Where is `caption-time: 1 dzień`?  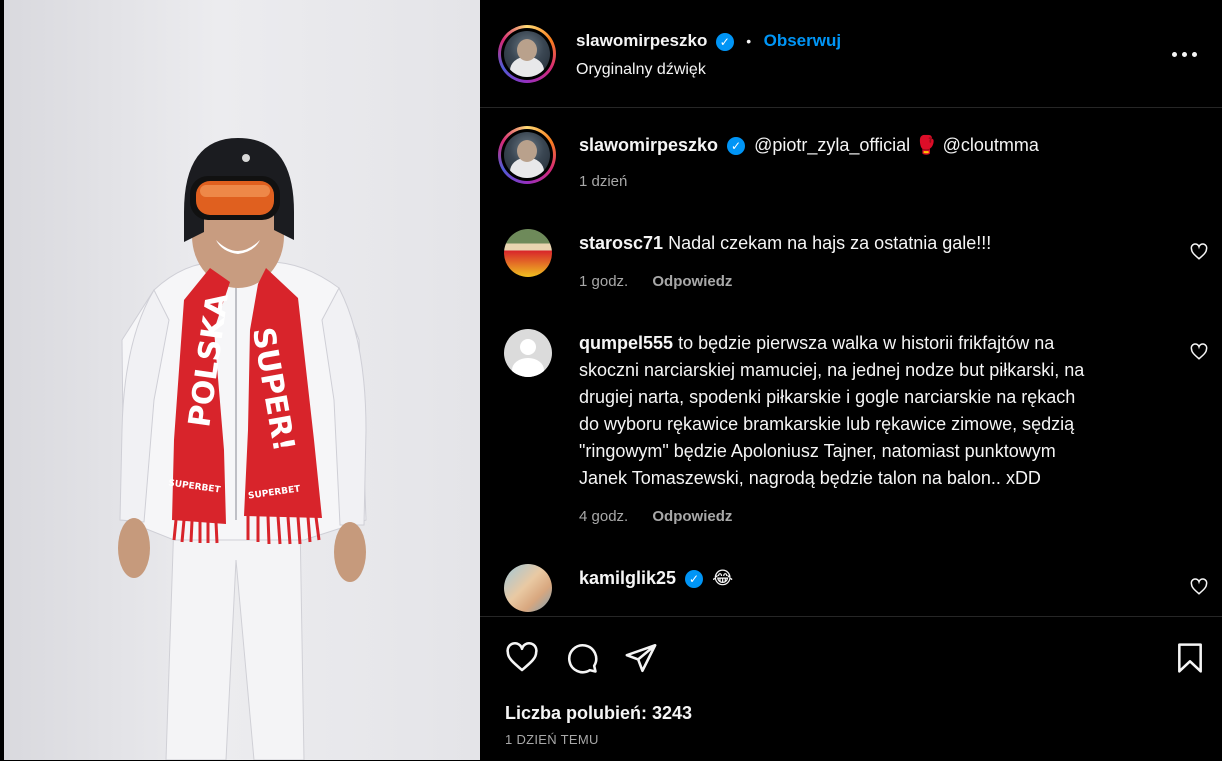
caption-time: 1 dzień is located at coordinates (603, 181).